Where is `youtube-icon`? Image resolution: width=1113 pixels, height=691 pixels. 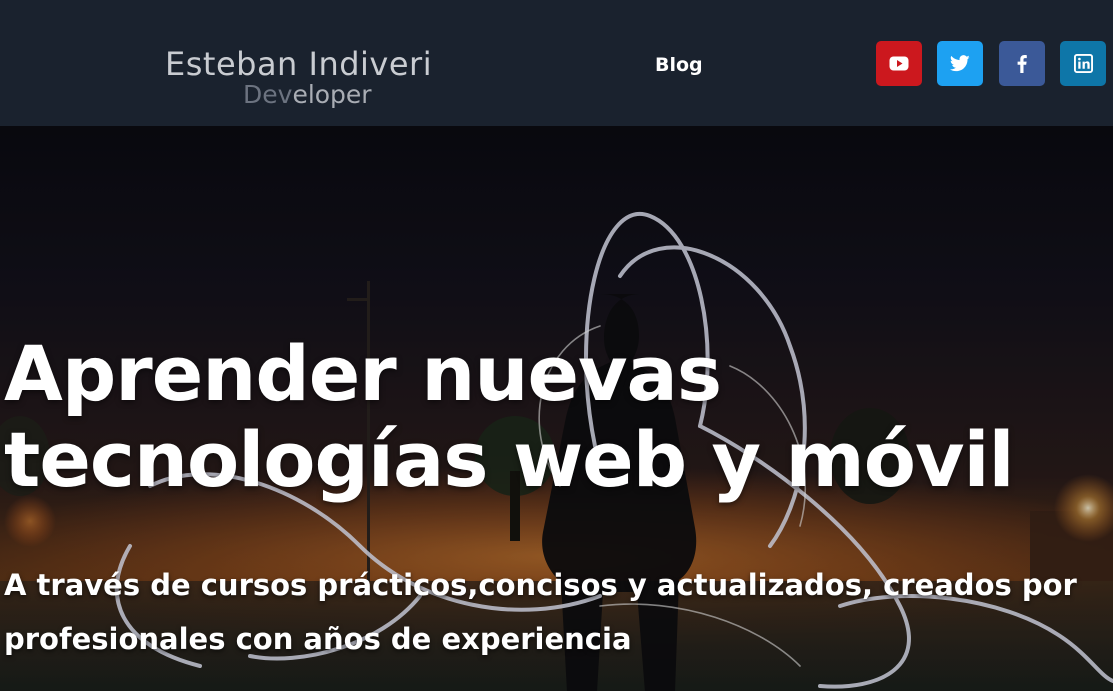 youtube-icon is located at coordinates (899, 63).